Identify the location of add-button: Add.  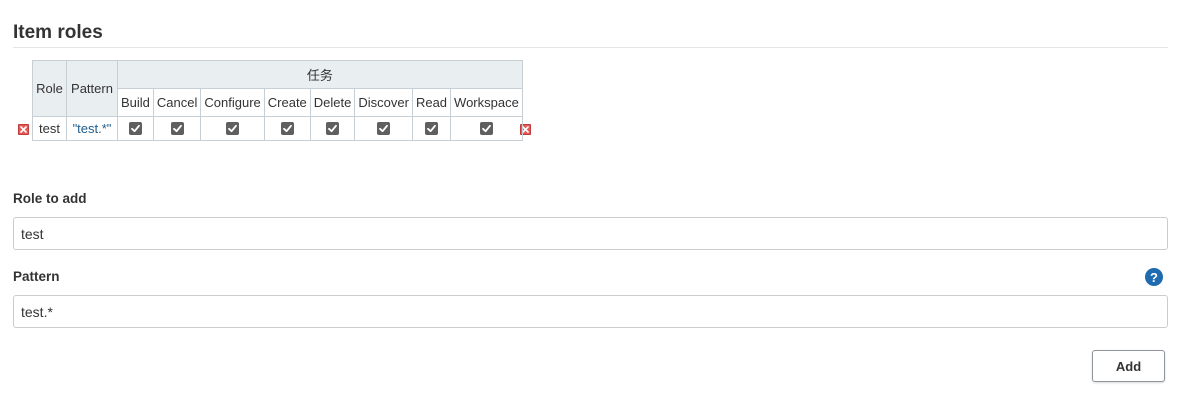
(1128, 366).